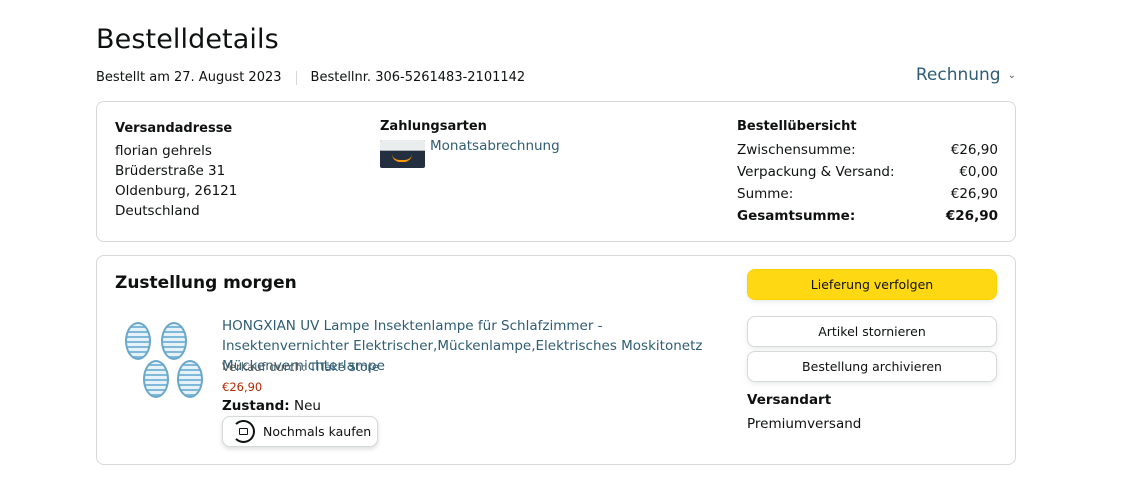 This screenshot has height=488, width=1128. Describe the element at coordinates (971, 216) in the screenshot. I see `total-value: €26,90` at that location.